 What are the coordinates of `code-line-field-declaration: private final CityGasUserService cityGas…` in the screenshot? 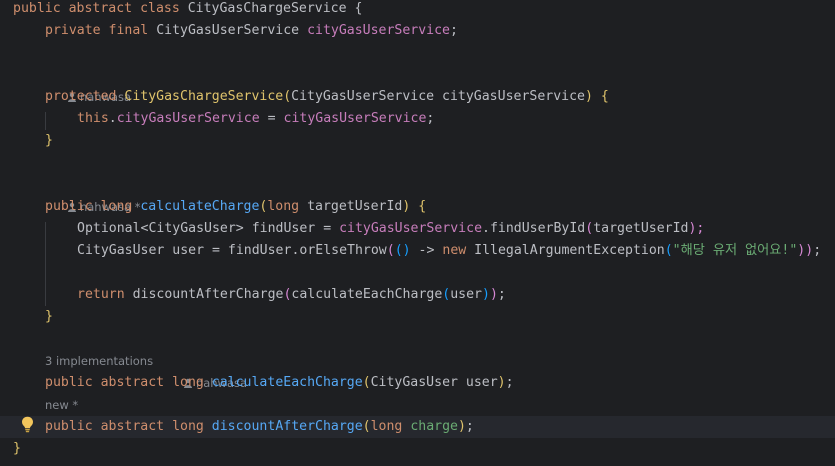 It's located at (440, 31).